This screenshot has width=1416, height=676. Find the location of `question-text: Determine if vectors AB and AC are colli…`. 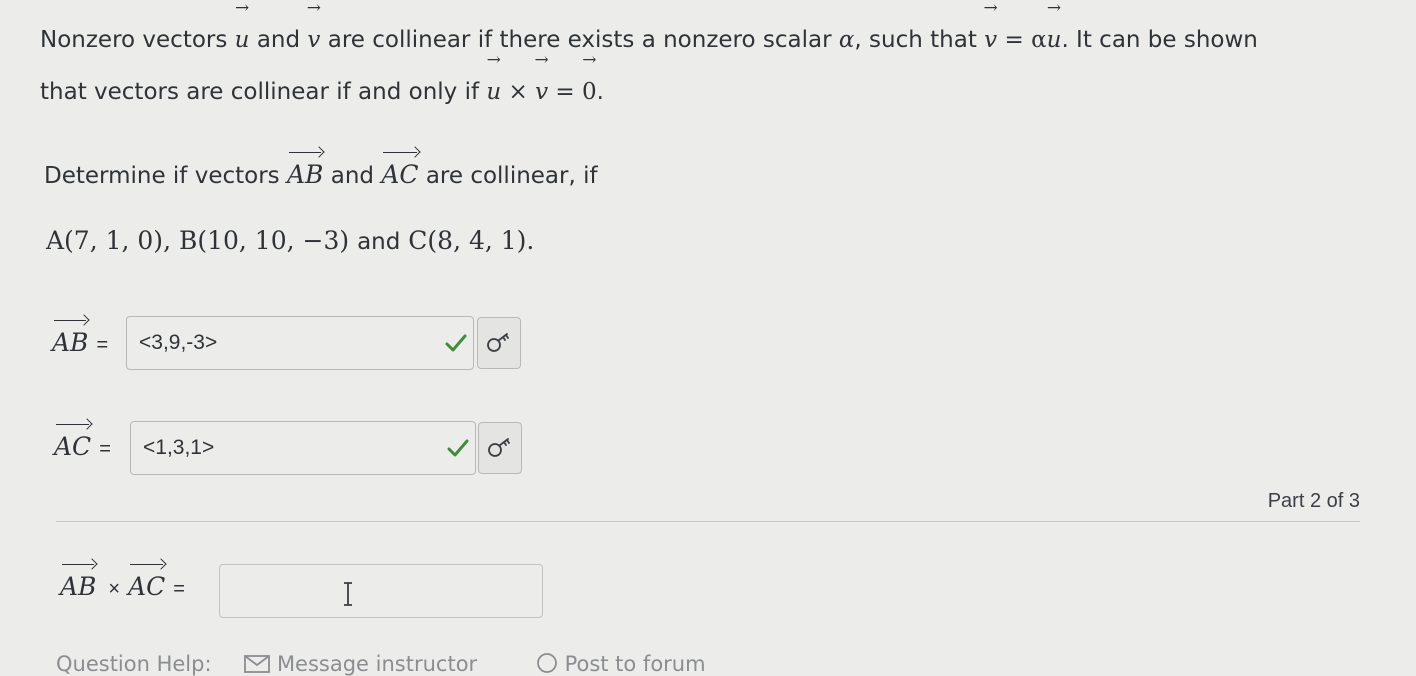

question-text: Determine if vectors AB and AC are colli… is located at coordinates (321, 170).